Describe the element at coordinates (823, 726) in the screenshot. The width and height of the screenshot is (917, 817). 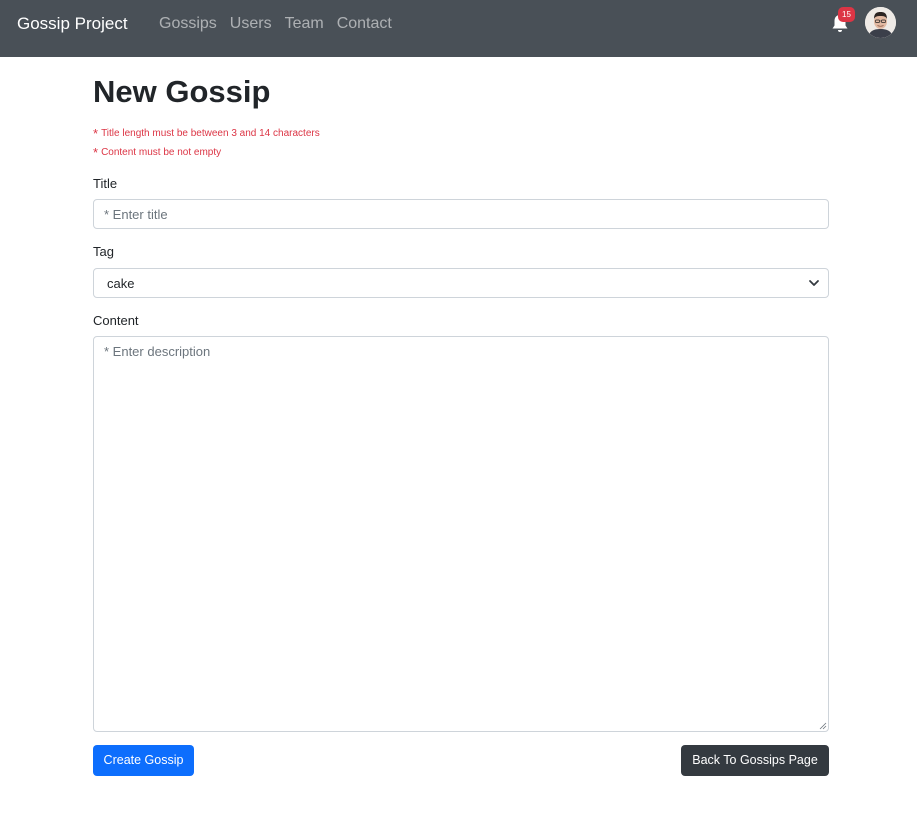
I see `resize-handle-icon` at that location.